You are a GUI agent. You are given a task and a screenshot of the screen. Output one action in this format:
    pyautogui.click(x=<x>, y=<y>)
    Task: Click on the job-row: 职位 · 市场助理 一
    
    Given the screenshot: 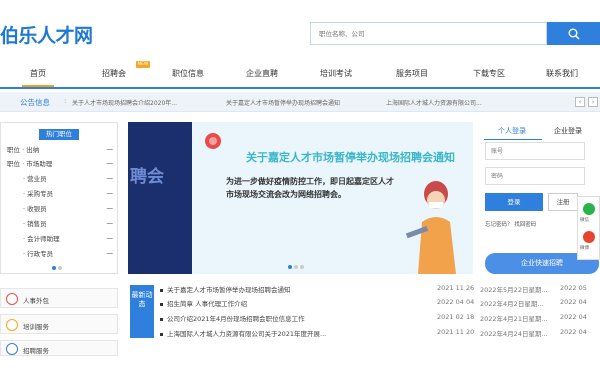 What is the action you would take?
    pyautogui.click(x=60, y=163)
    